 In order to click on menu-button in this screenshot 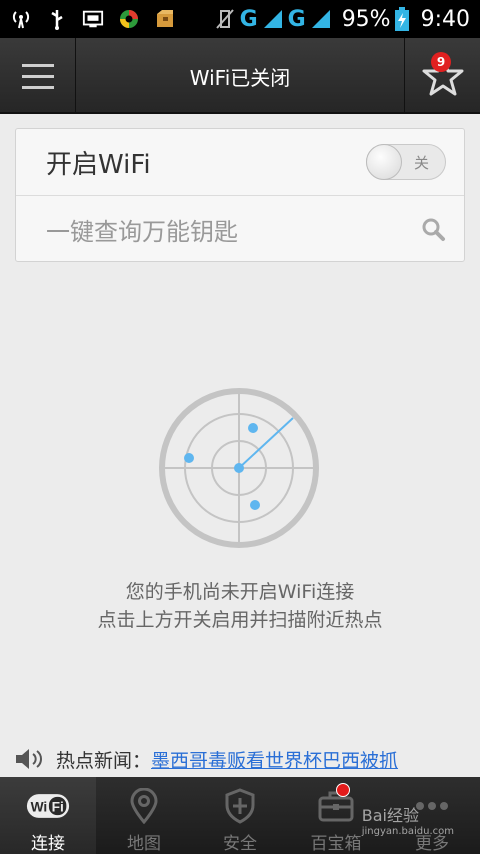, I will do `click(38, 76)`.